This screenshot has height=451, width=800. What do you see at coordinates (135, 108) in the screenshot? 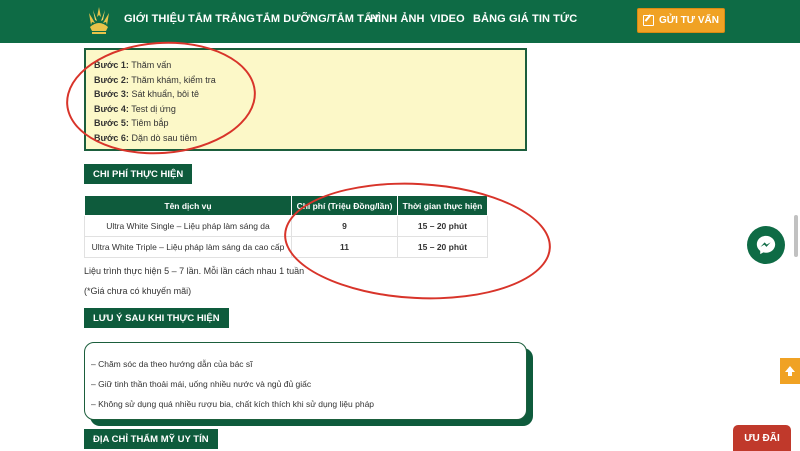
I see `step-4: Bước 4: Test dị ứng` at bounding box center [135, 108].